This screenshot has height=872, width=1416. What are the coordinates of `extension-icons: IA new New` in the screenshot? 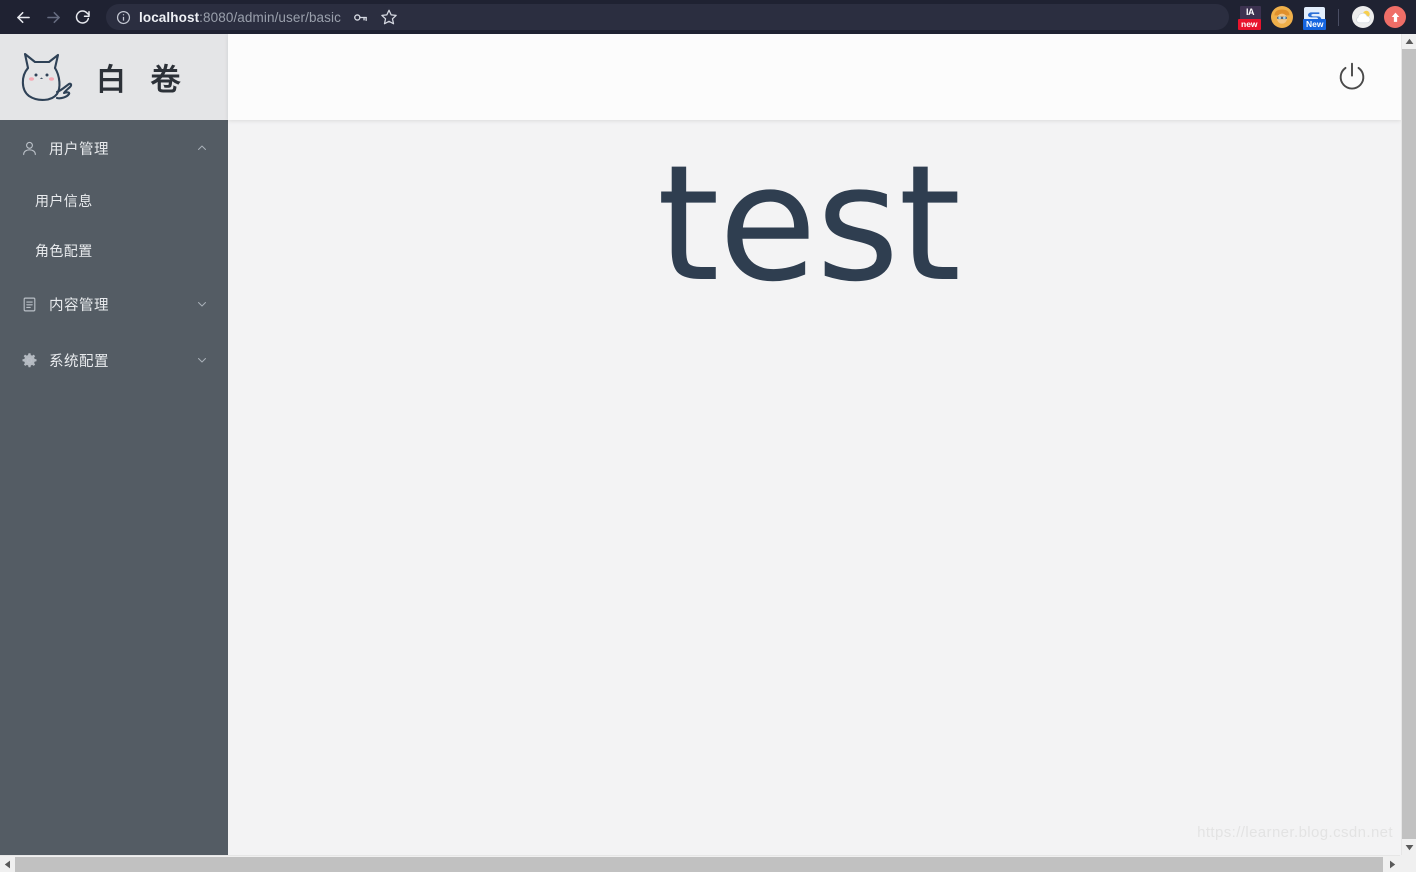 It's located at (1318, 17).